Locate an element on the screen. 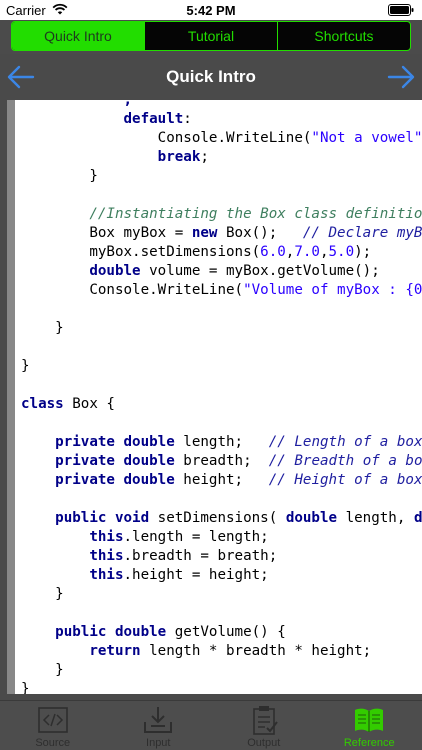 The height and width of the screenshot is (750, 422). code-token: Box { is located at coordinates (89, 404).